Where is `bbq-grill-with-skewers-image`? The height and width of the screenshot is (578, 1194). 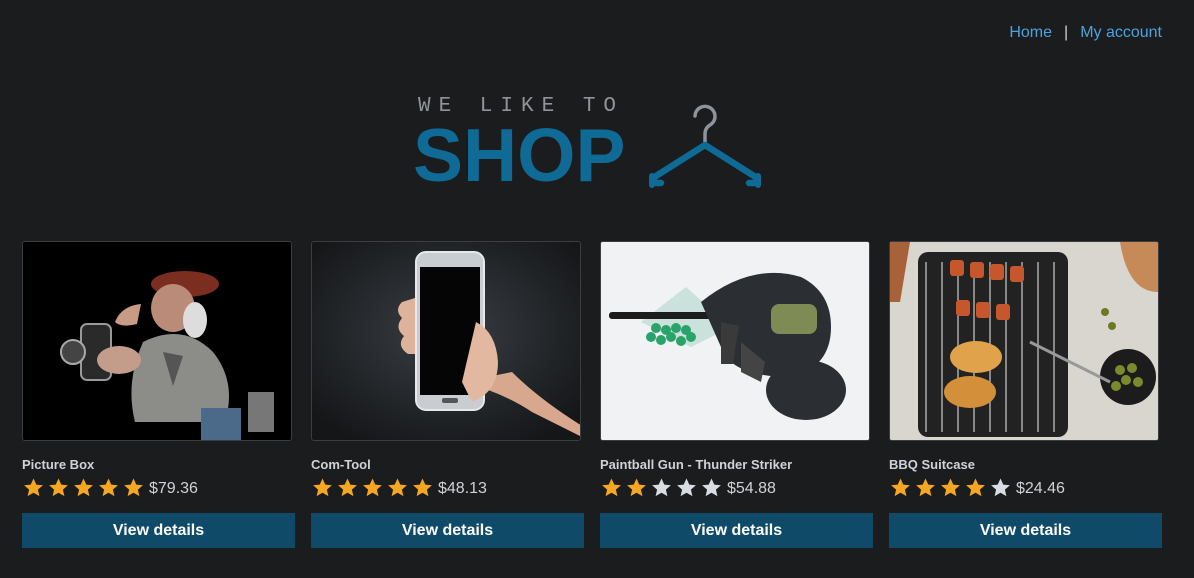
bbq-grill-with-skewers-image is located at coordinates (1024, 341).